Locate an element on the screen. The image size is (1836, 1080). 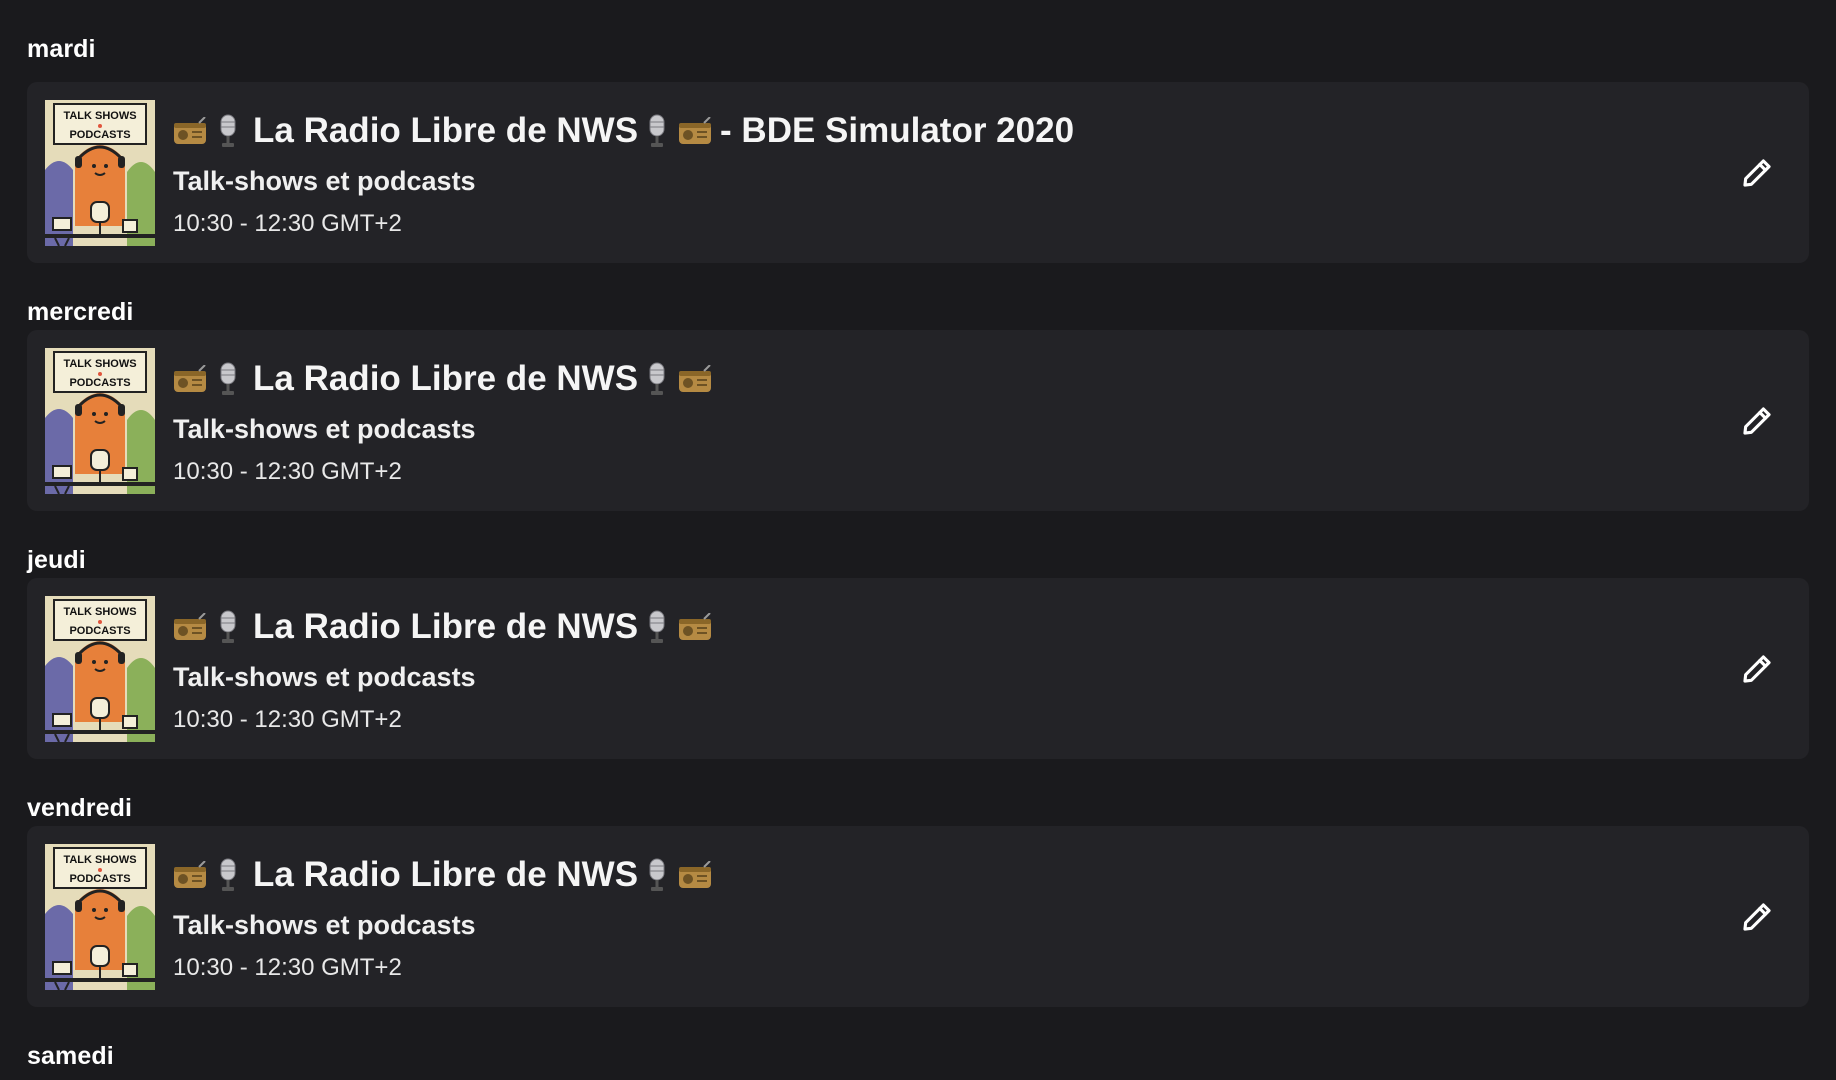
day-label-samedi: samedi is located at coordinates (70, 1056).